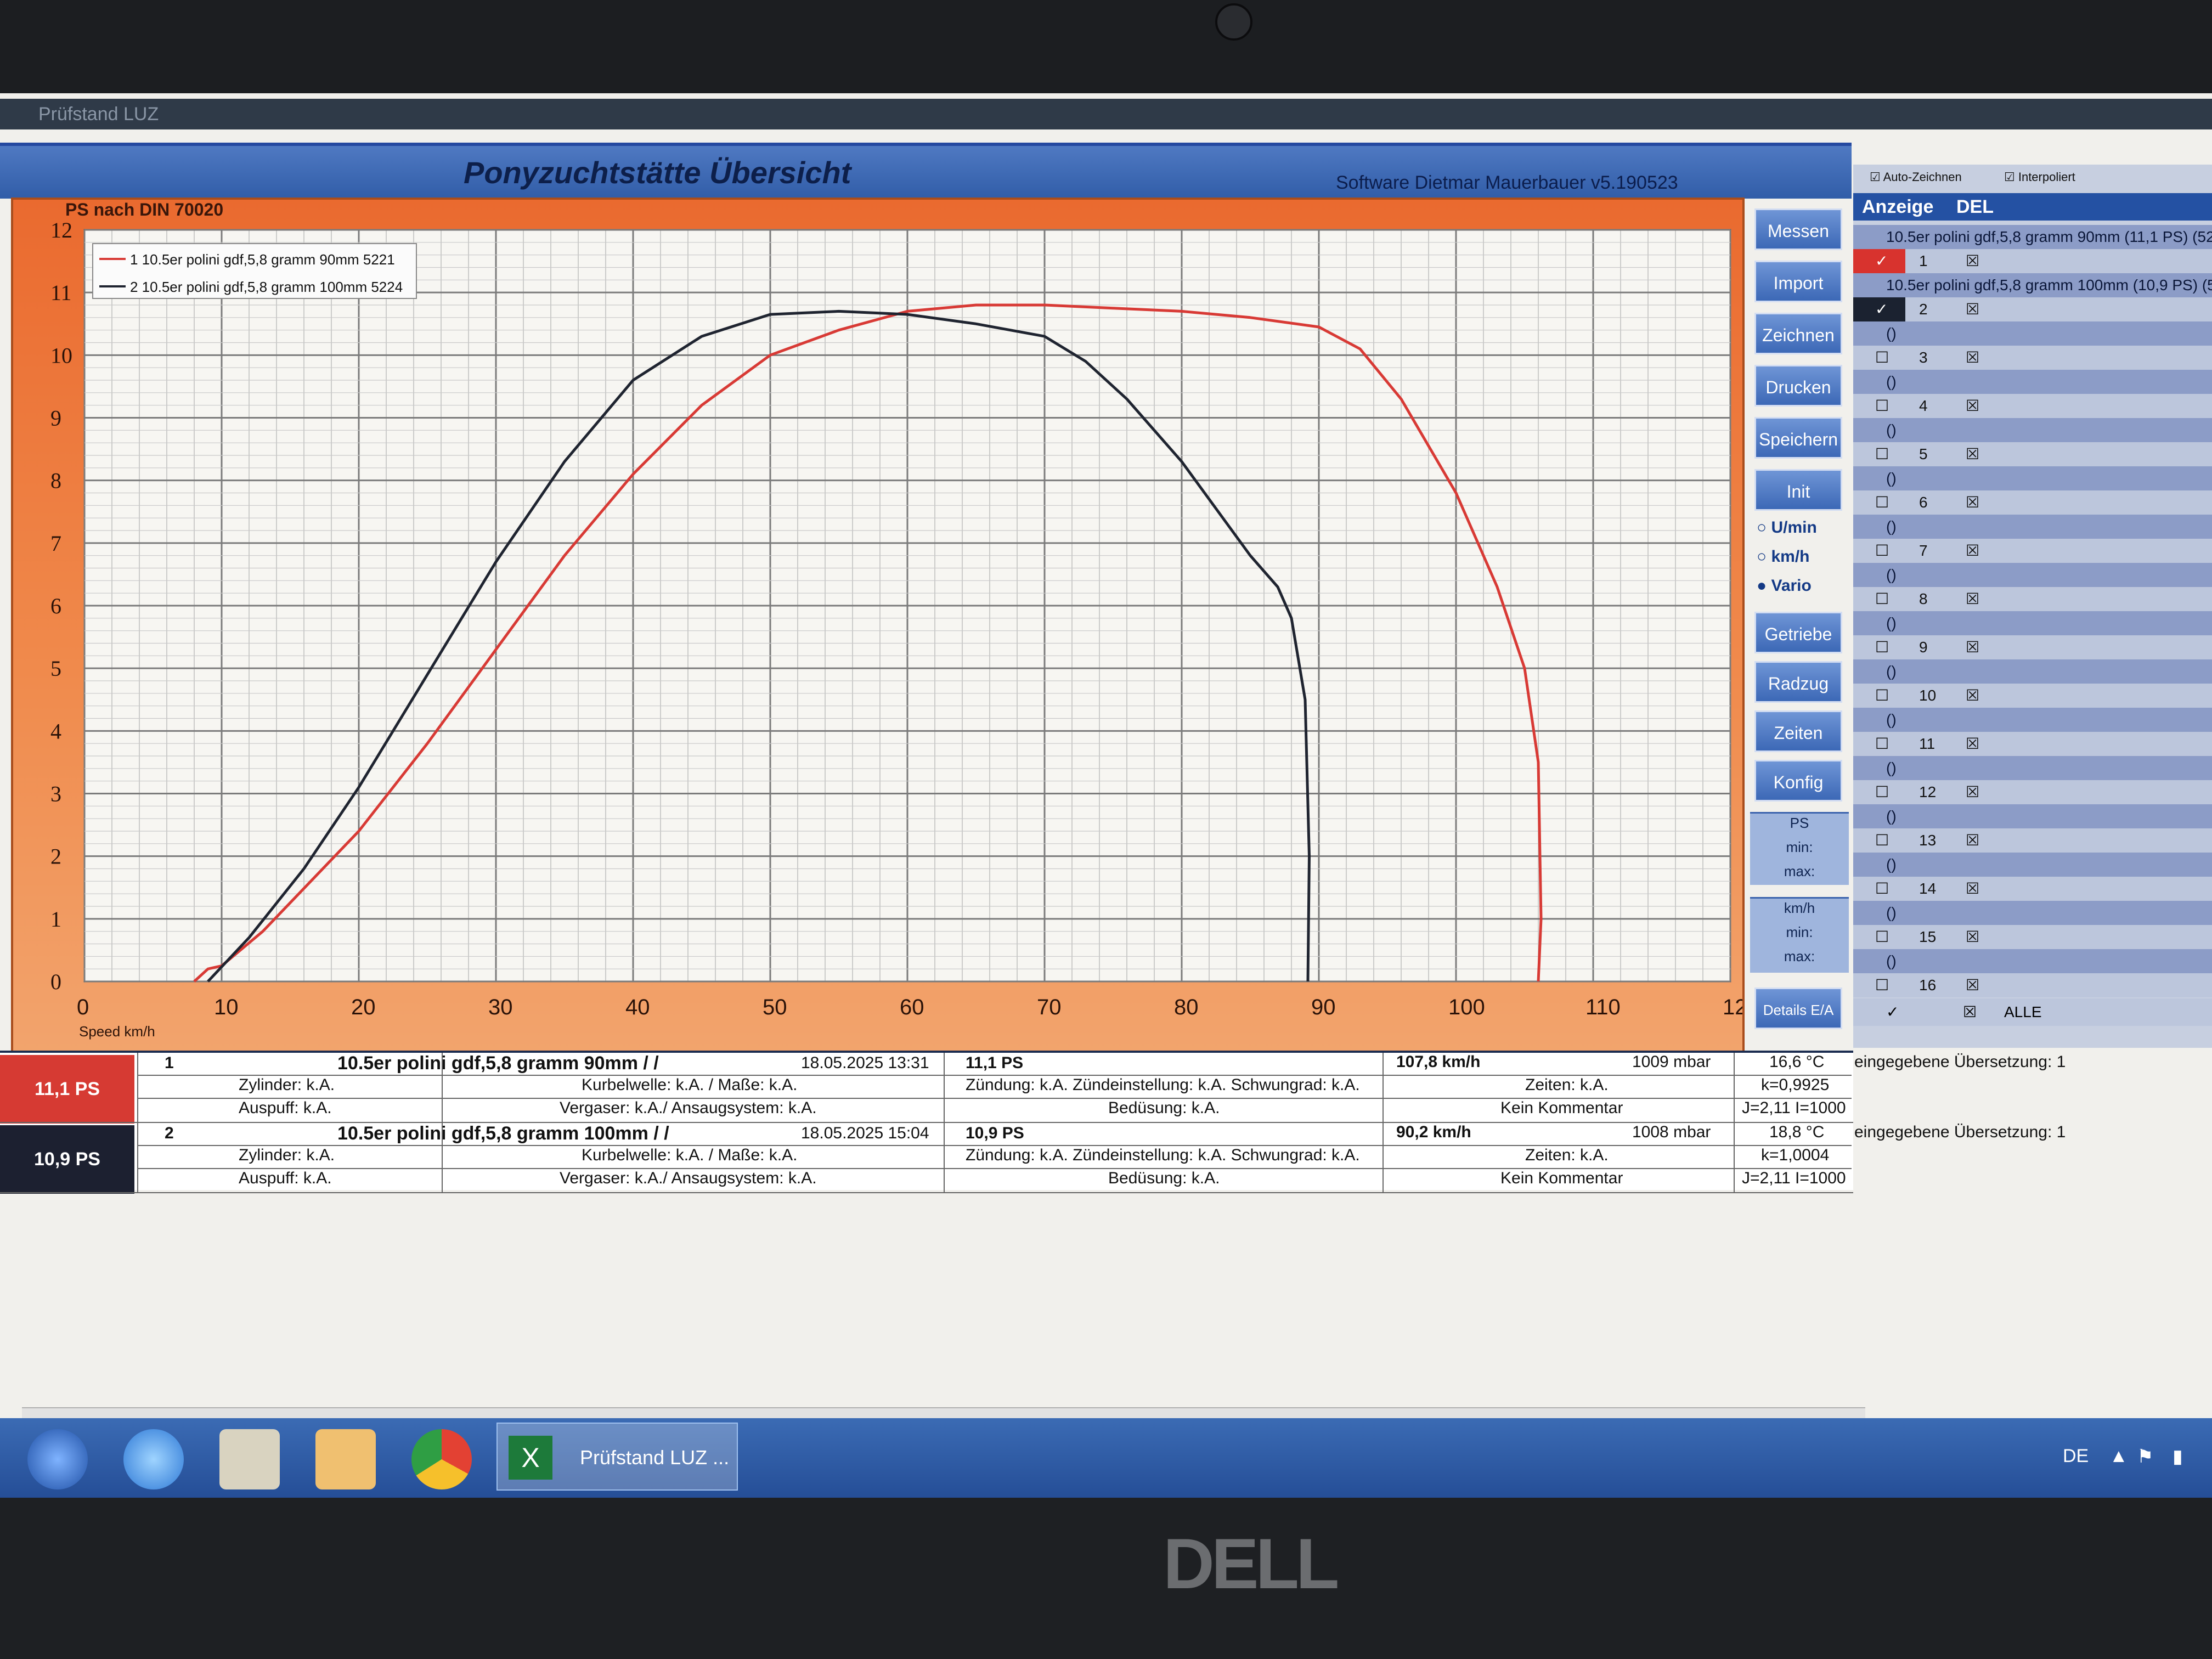  Describe the element at coordinates (1916, 177) in the screenshot. I see `auto-zeichnen-checkbox: ☑ Auto-Zeichnen` at that location.